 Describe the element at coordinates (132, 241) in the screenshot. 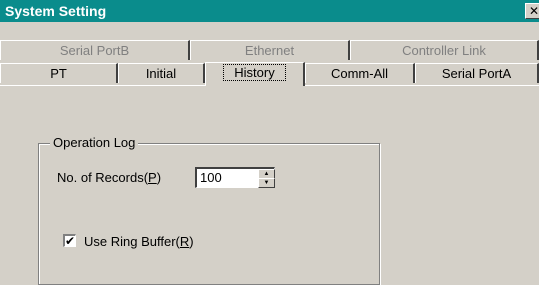

I see `ring-buffer-label-prefix: Use Ring Buffer(` at that location.